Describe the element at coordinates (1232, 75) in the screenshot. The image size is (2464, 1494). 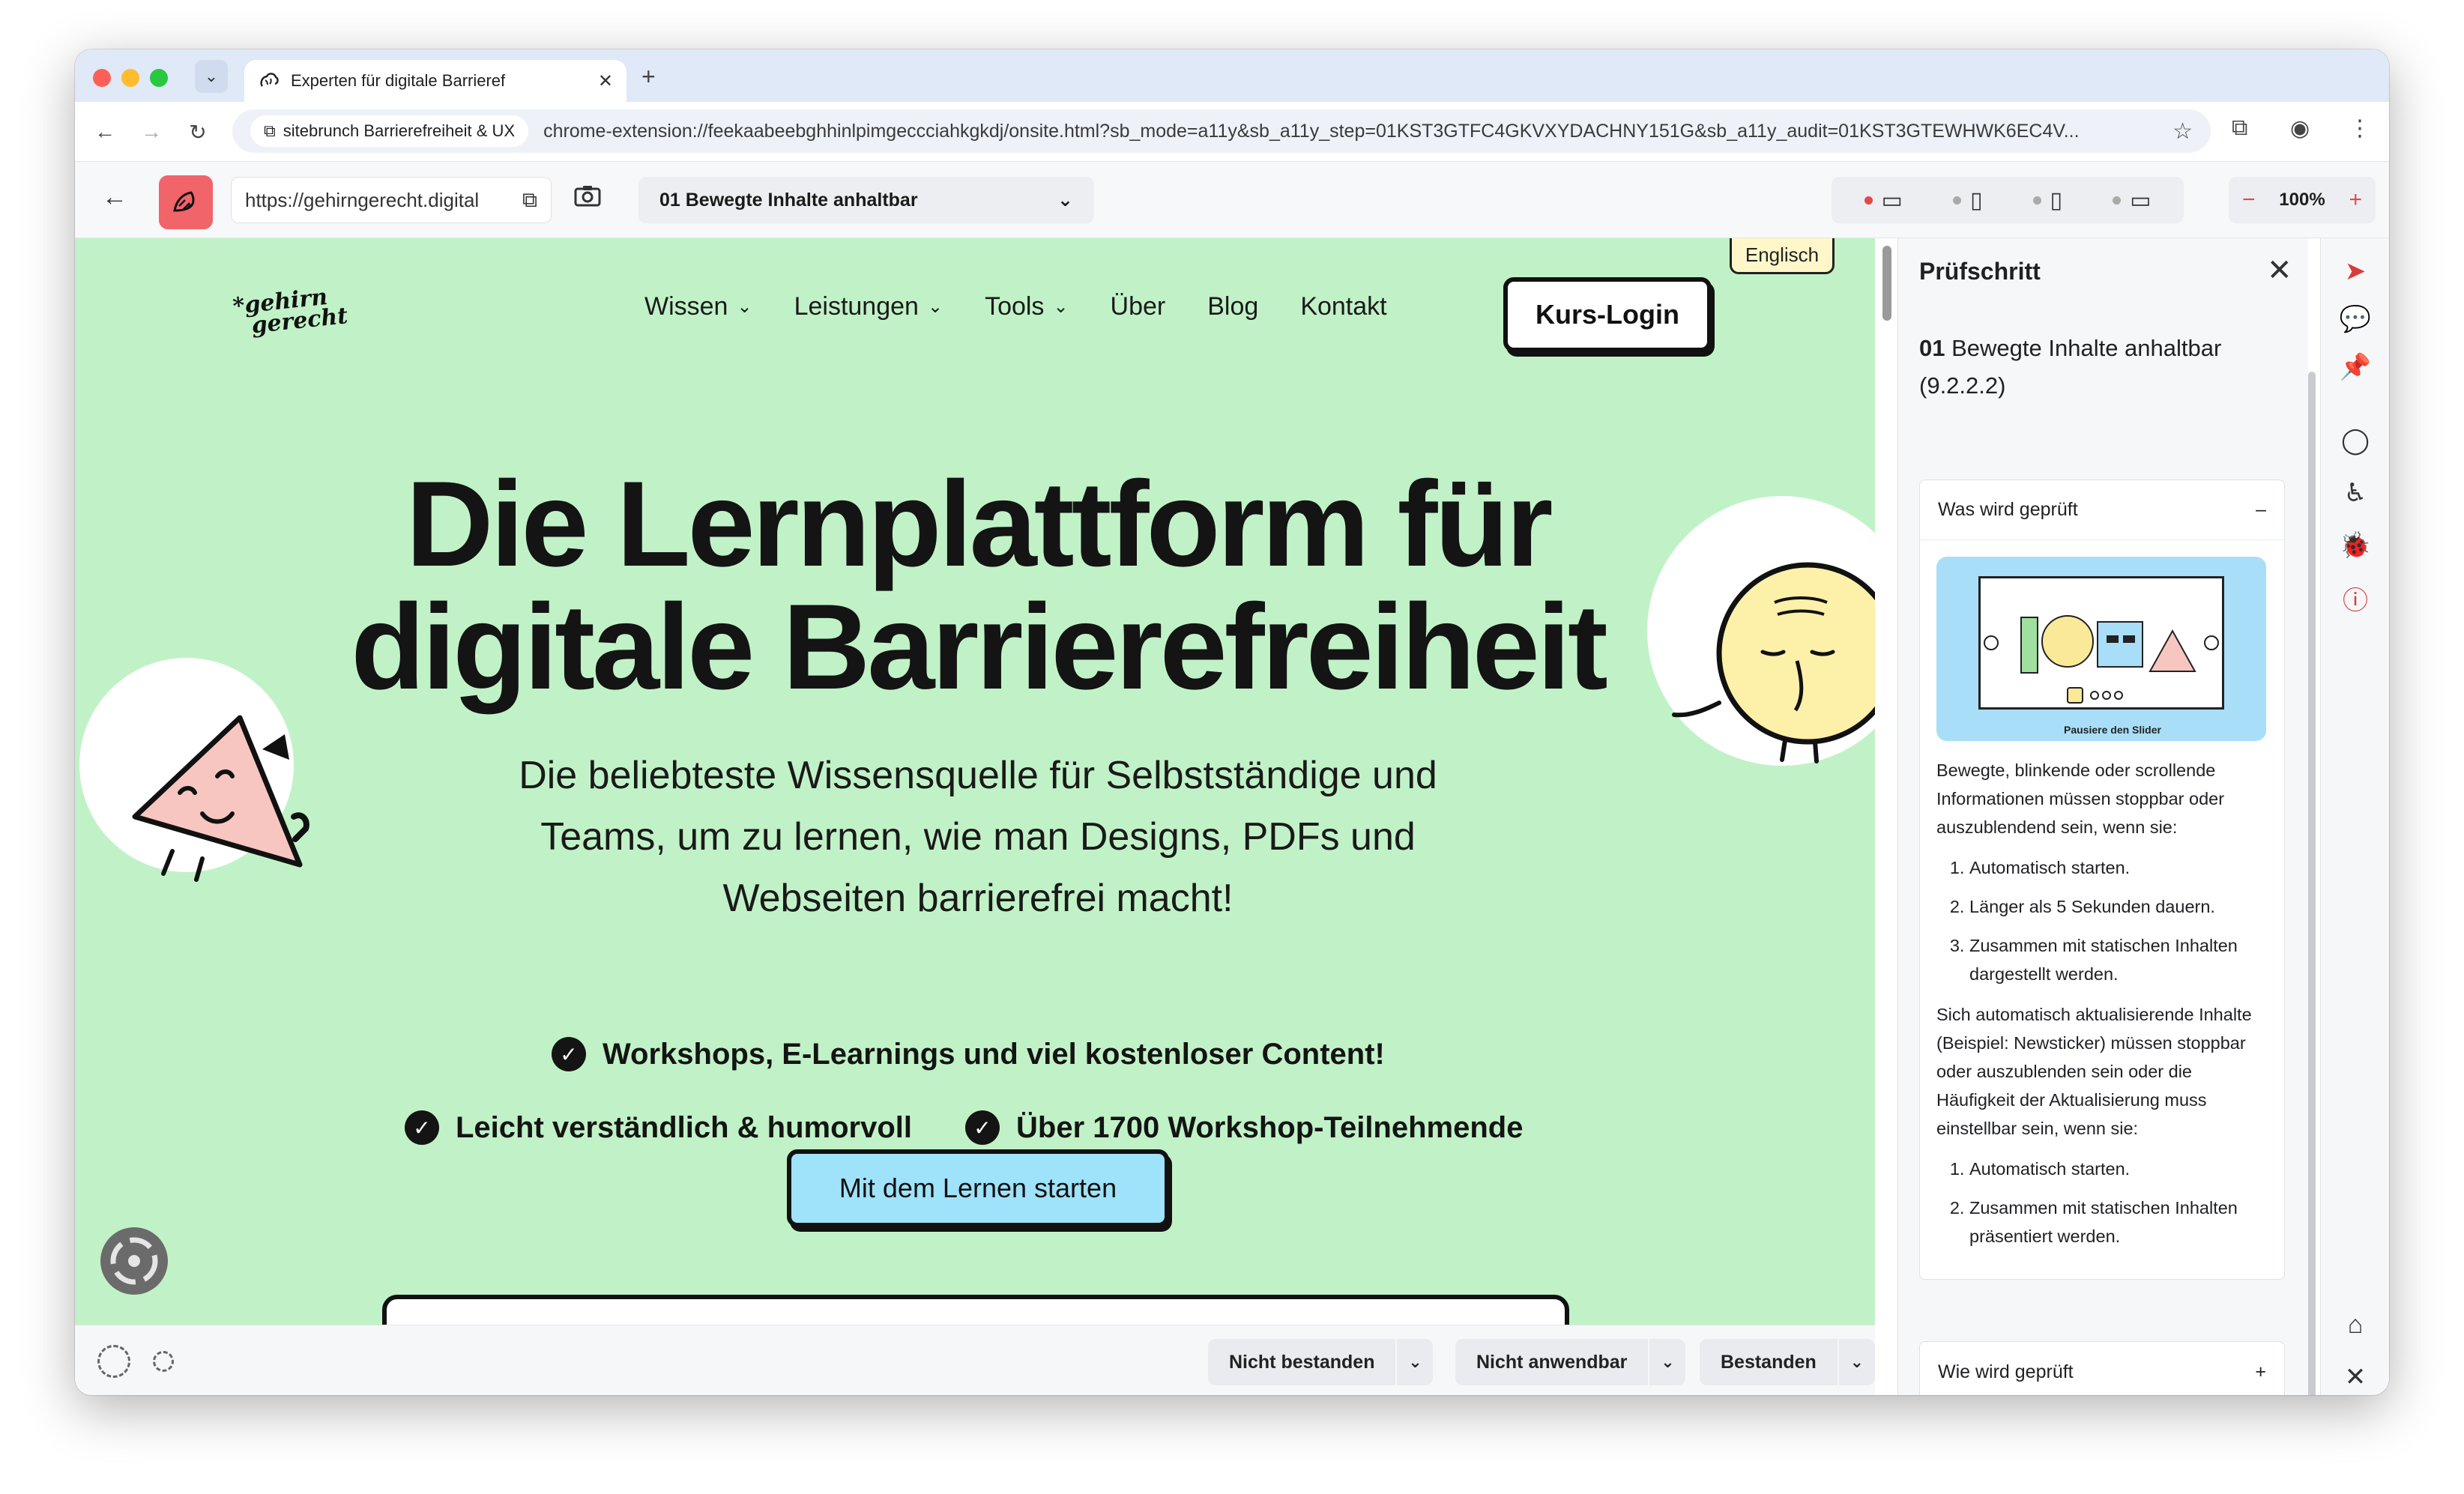
I see `tab-strip: ⌄ Experten für digitale Barrieref ✕ +` at that location.